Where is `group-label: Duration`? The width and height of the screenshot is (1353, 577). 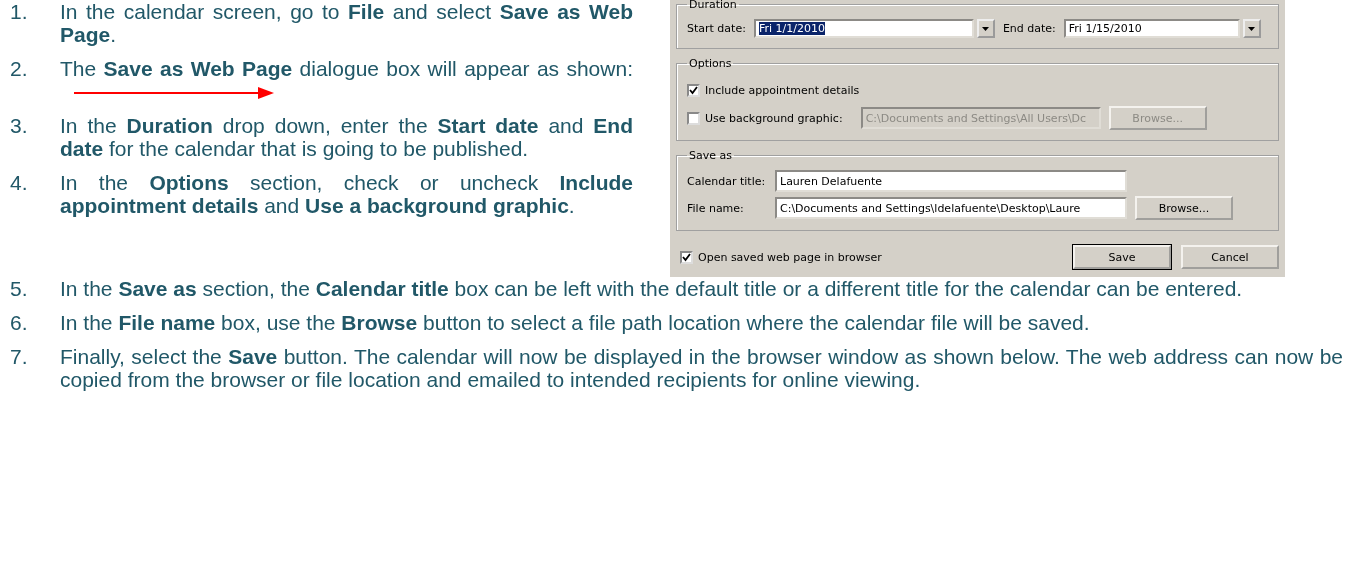 group-label: Duration is located at coordinates (713, 5).